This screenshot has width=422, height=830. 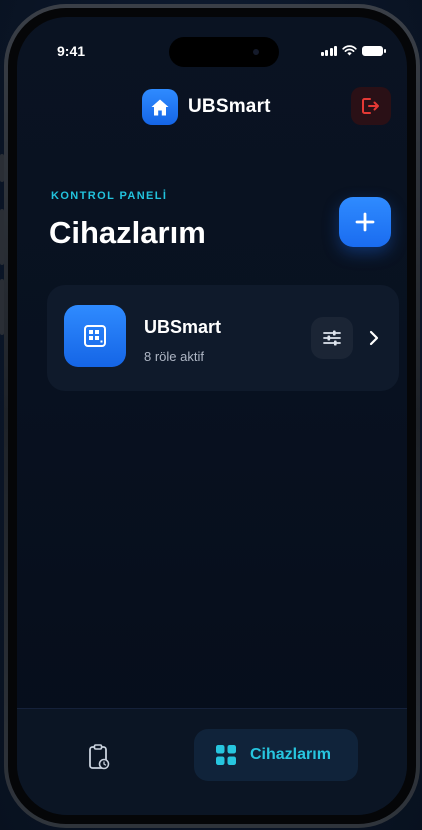 What do you see at coordinates (349, 50) in the screenshot?
I see `wifi-icon` at bounding box center [349, 50].